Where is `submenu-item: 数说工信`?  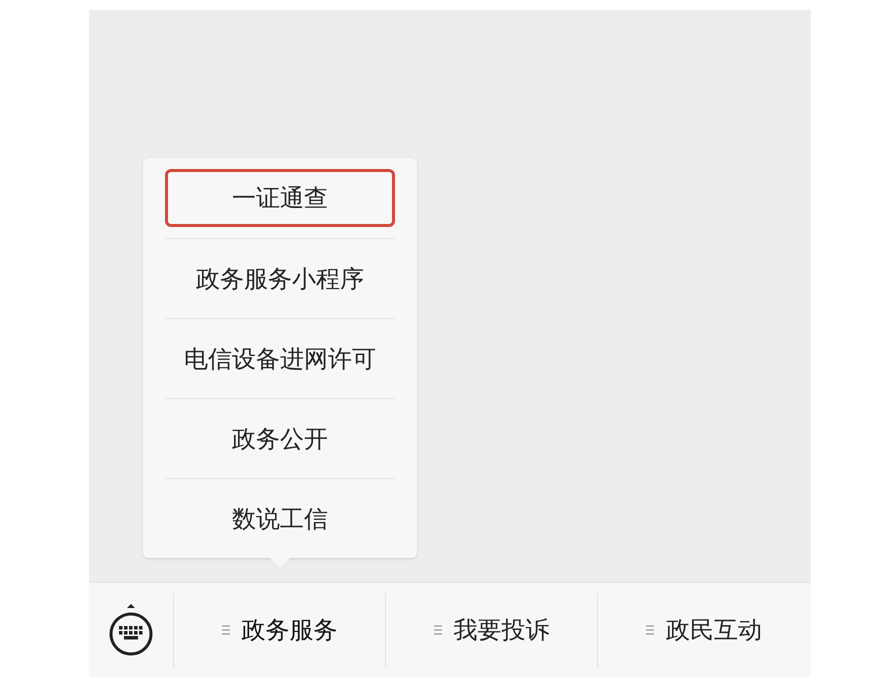 submenu-item: 数说工信 is located at coordinates (280, 519).